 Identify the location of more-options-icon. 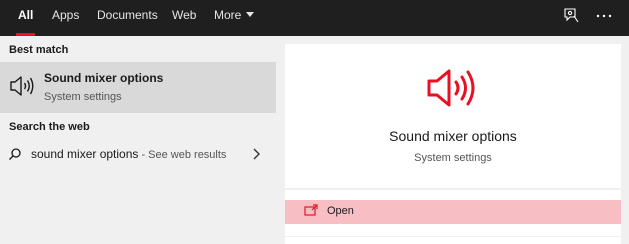
(604, 16).